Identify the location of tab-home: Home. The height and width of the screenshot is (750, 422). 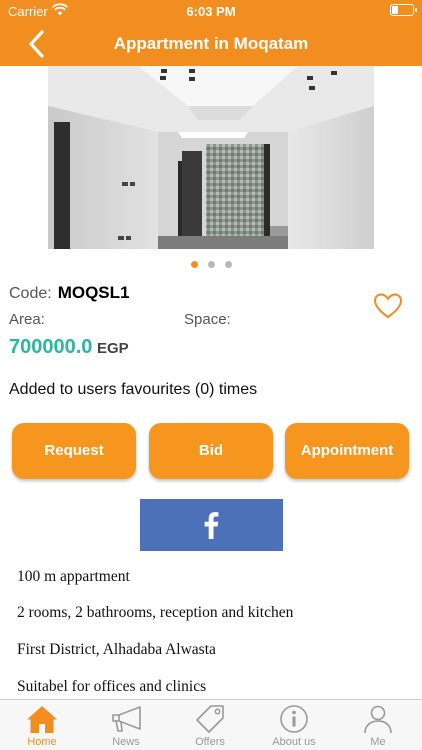
(42, 725).